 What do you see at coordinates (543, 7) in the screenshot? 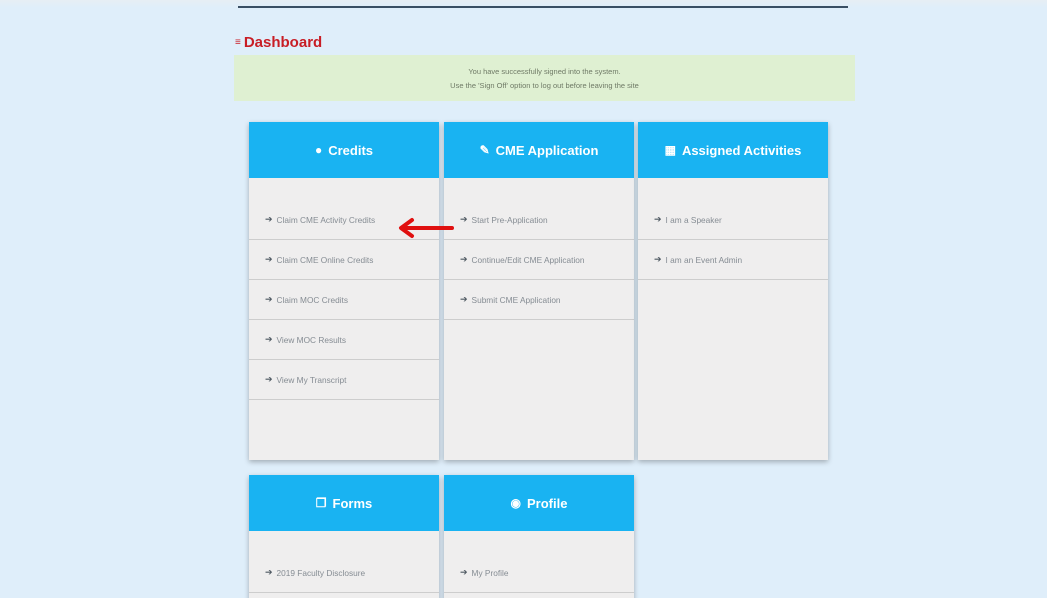
I see `top-divider` at bounding box center [543, 7].